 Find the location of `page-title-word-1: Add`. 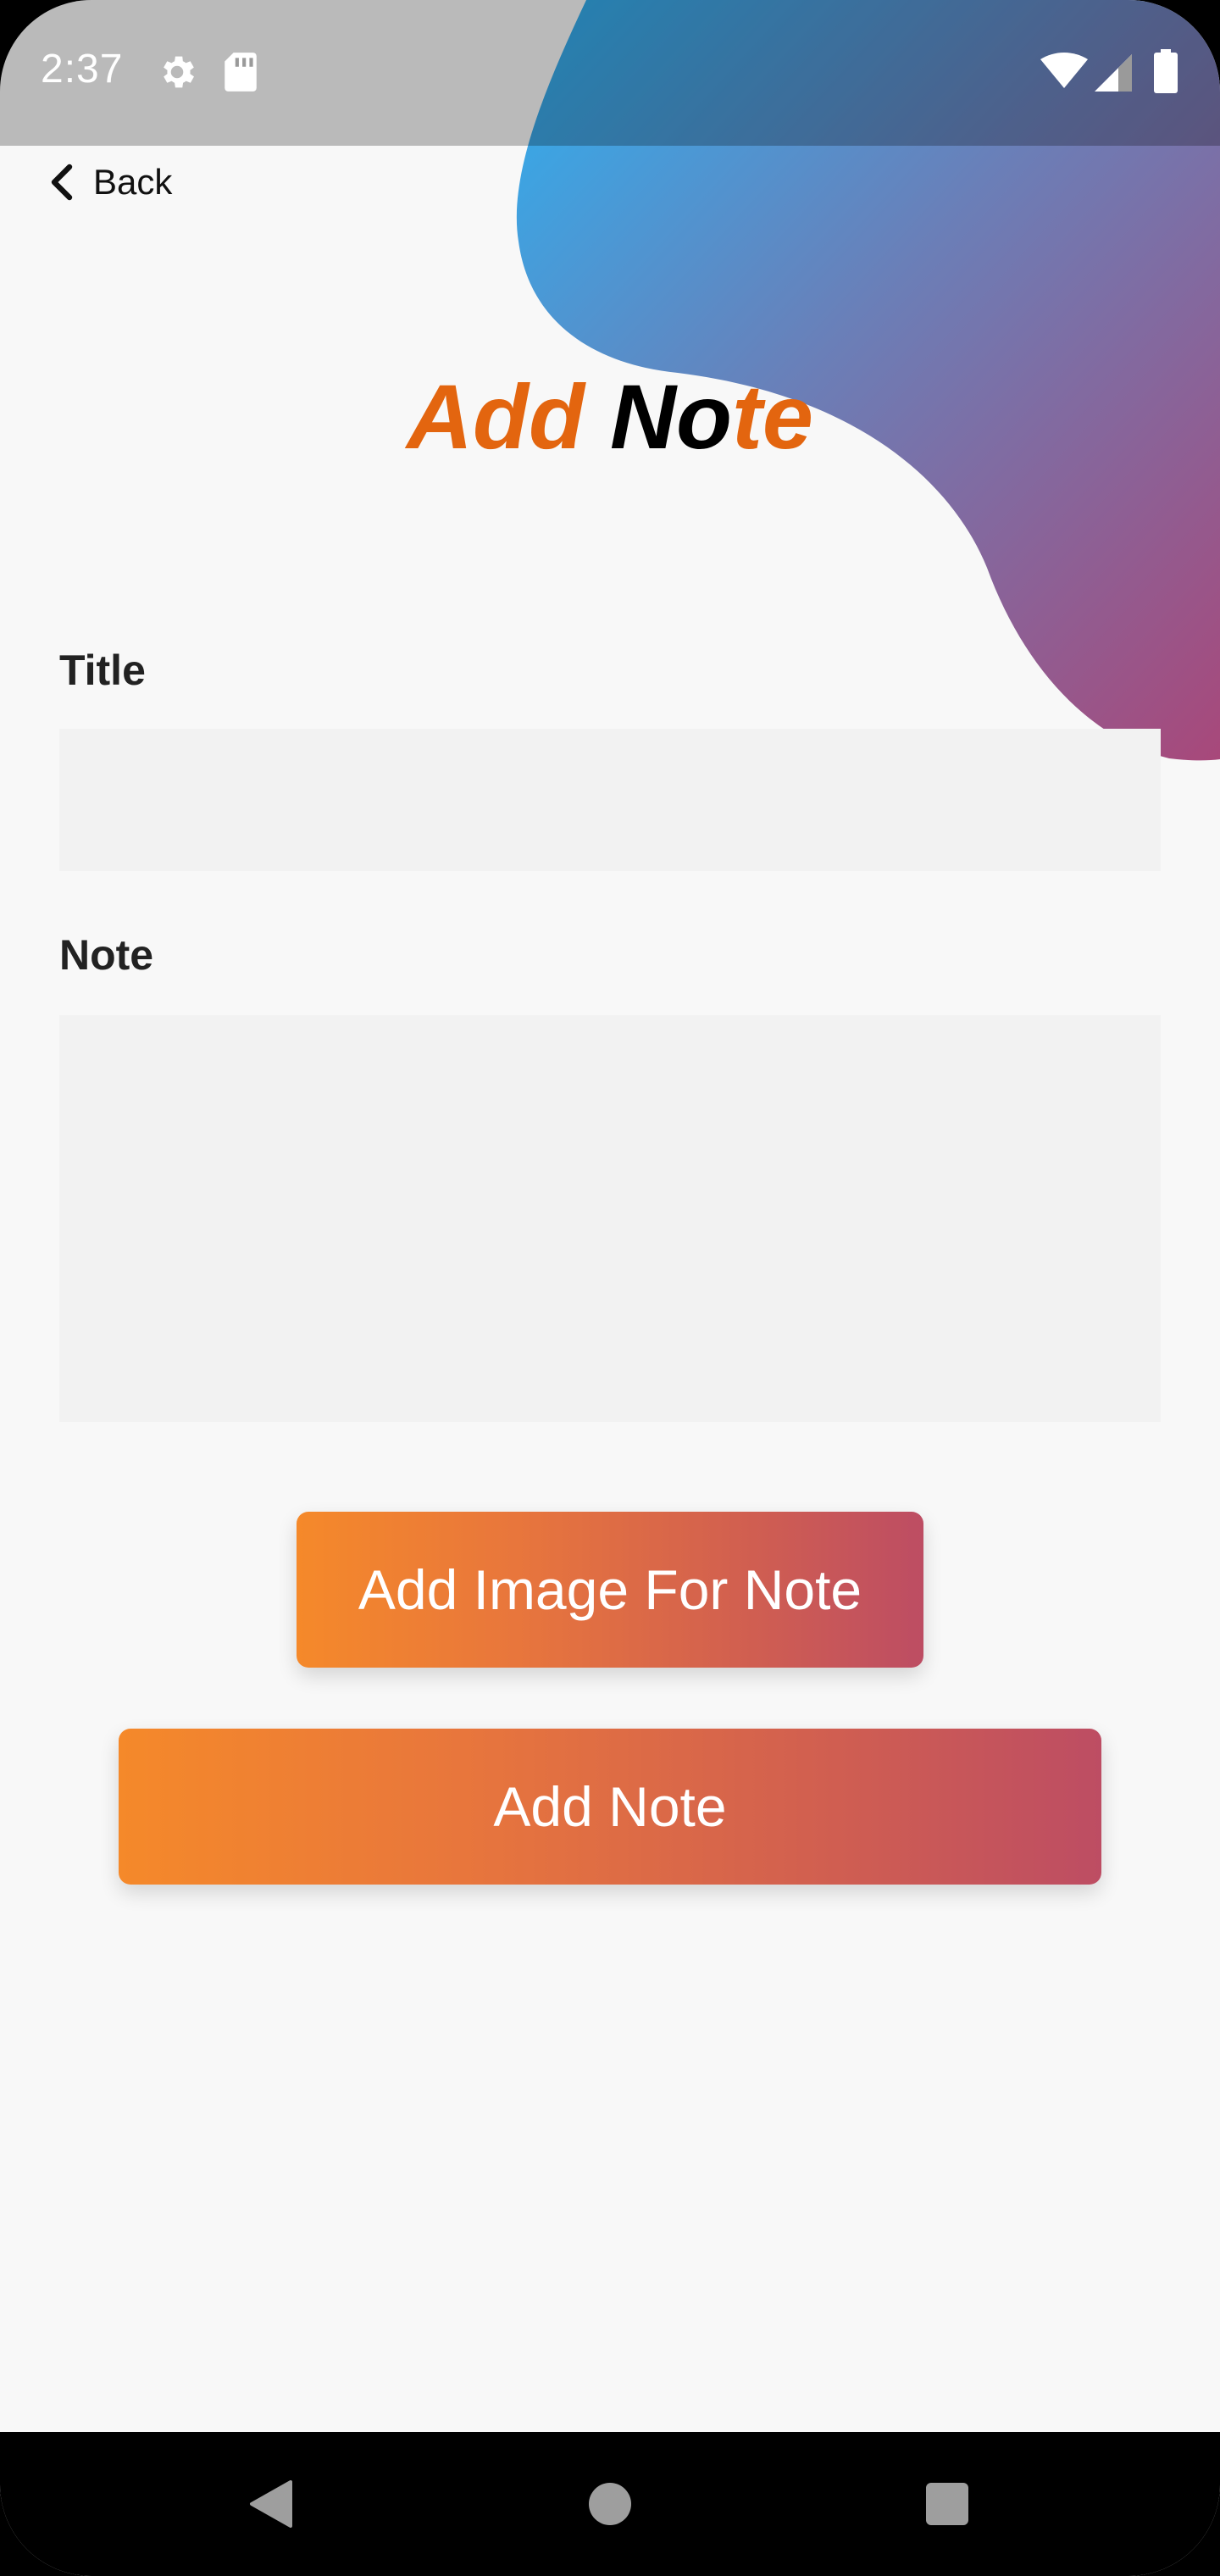

page-title-word-1: Add is located at coordinates (496, 416).